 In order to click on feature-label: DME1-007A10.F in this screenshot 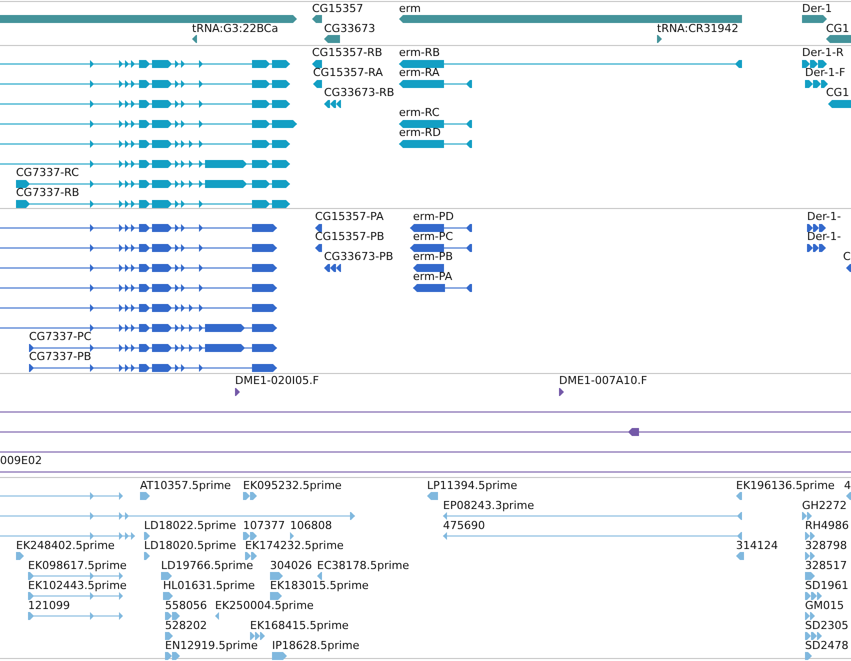, I will do `click(603, 381)`.